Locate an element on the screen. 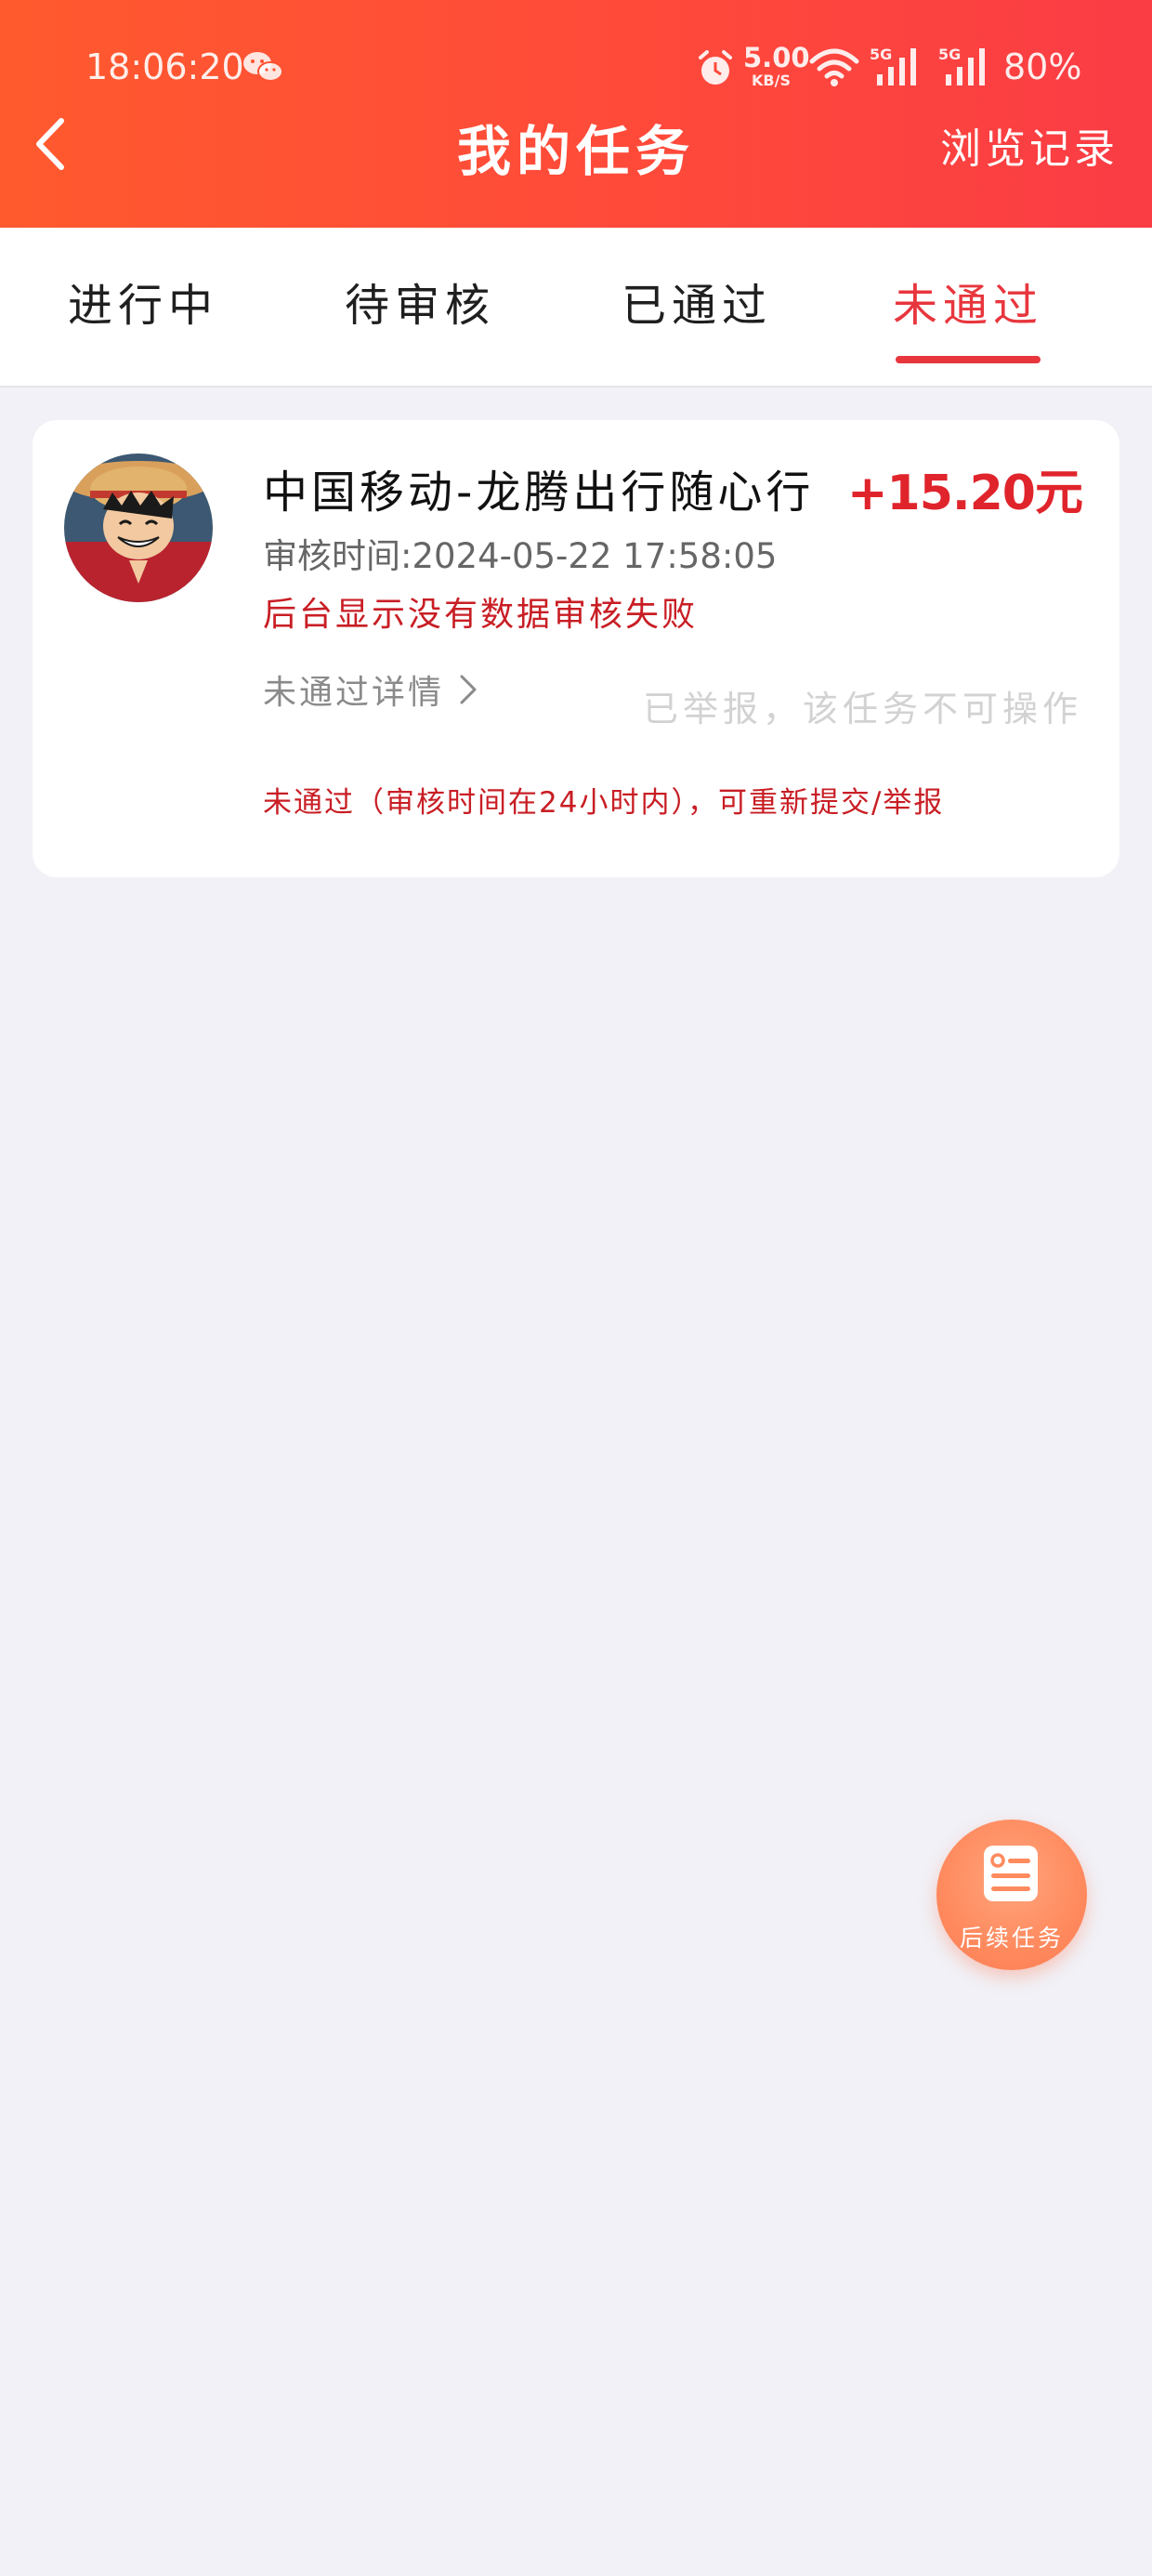 The height and width of the screenshot is (2576, 1152). reported-status-note: 已举报，该任务不可操作 is located at coordinates (862, 709).